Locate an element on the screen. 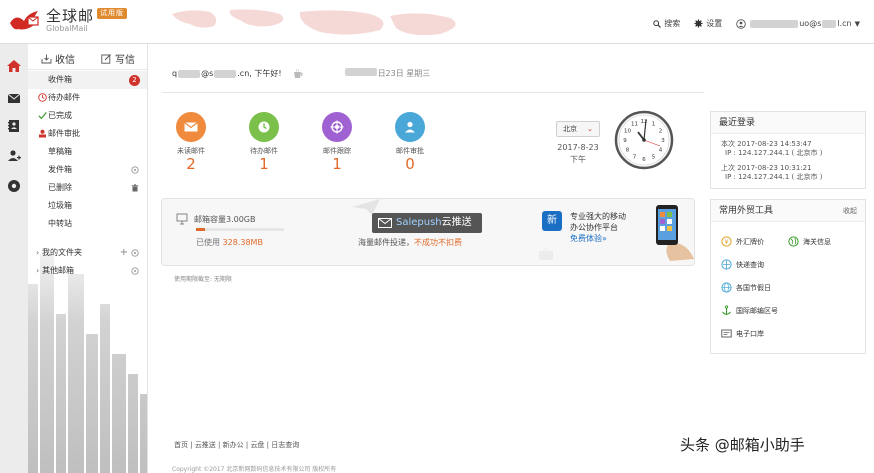 This screenshot has height=473, width=874. tool-holidays: 各国节假日 is located at coordinates (788, 287).